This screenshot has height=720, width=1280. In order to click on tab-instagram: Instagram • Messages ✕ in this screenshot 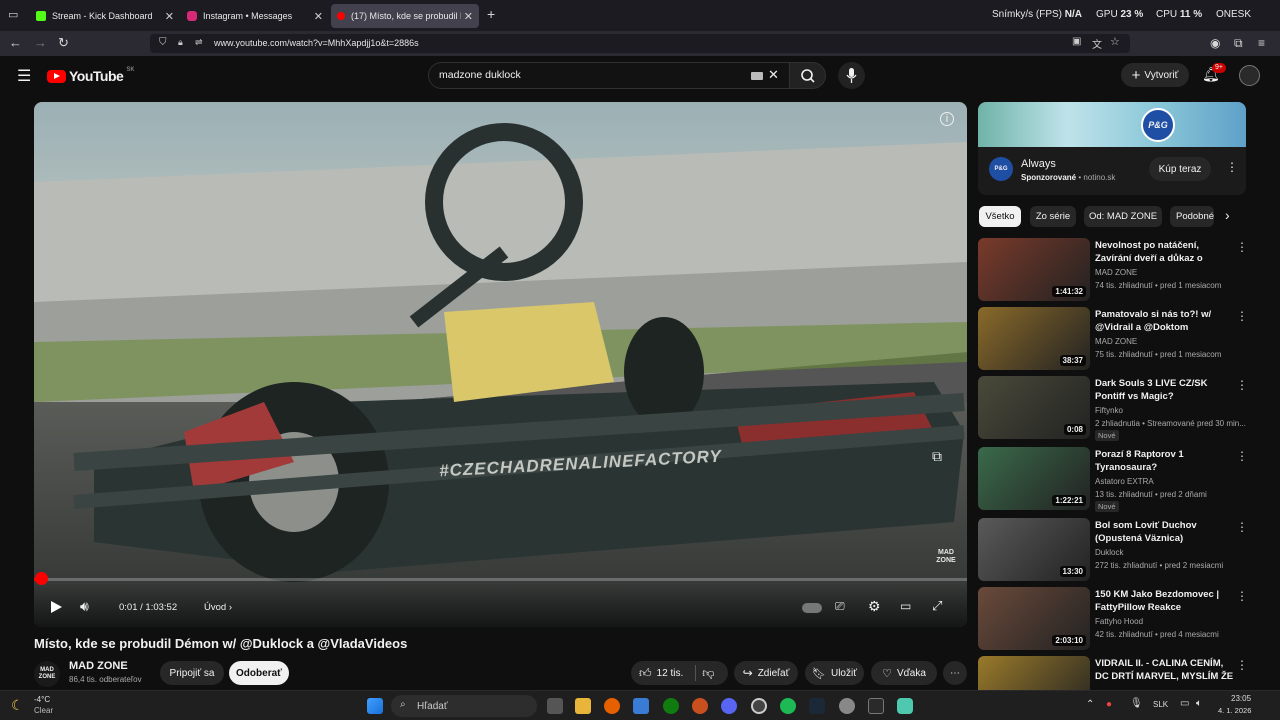, I will do `click(255, 16)`.